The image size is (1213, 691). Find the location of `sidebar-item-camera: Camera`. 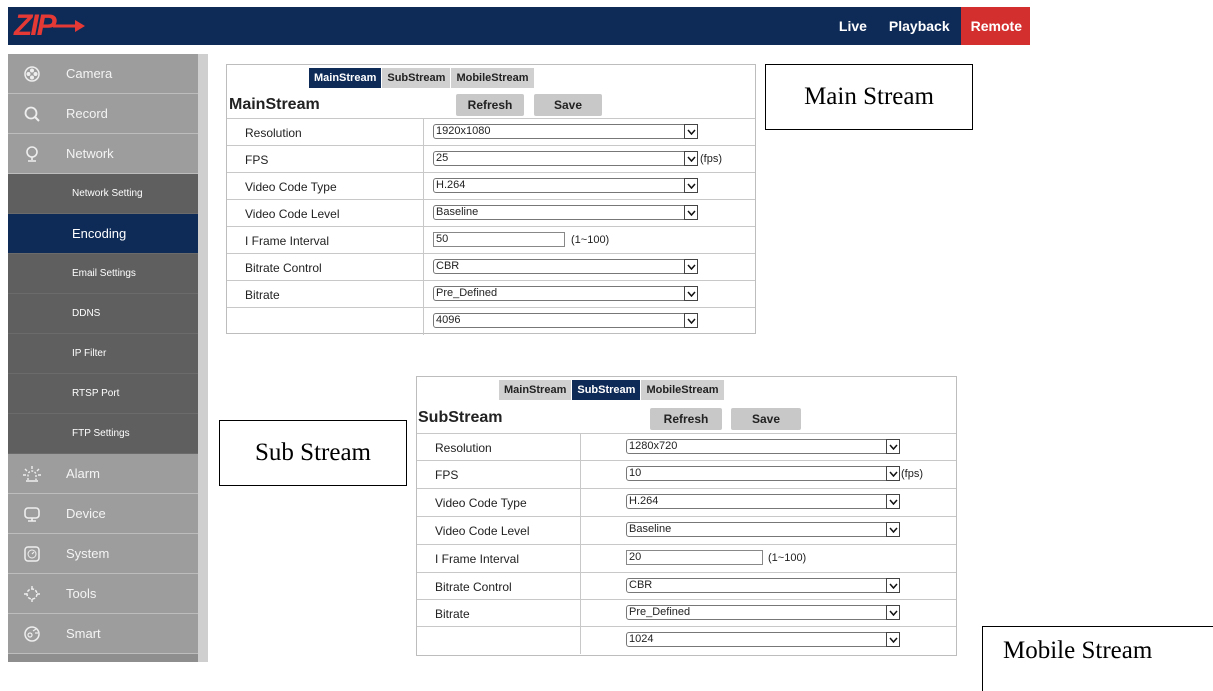

sidebar-item-camera: Camera is located at coordinates (103, 74).